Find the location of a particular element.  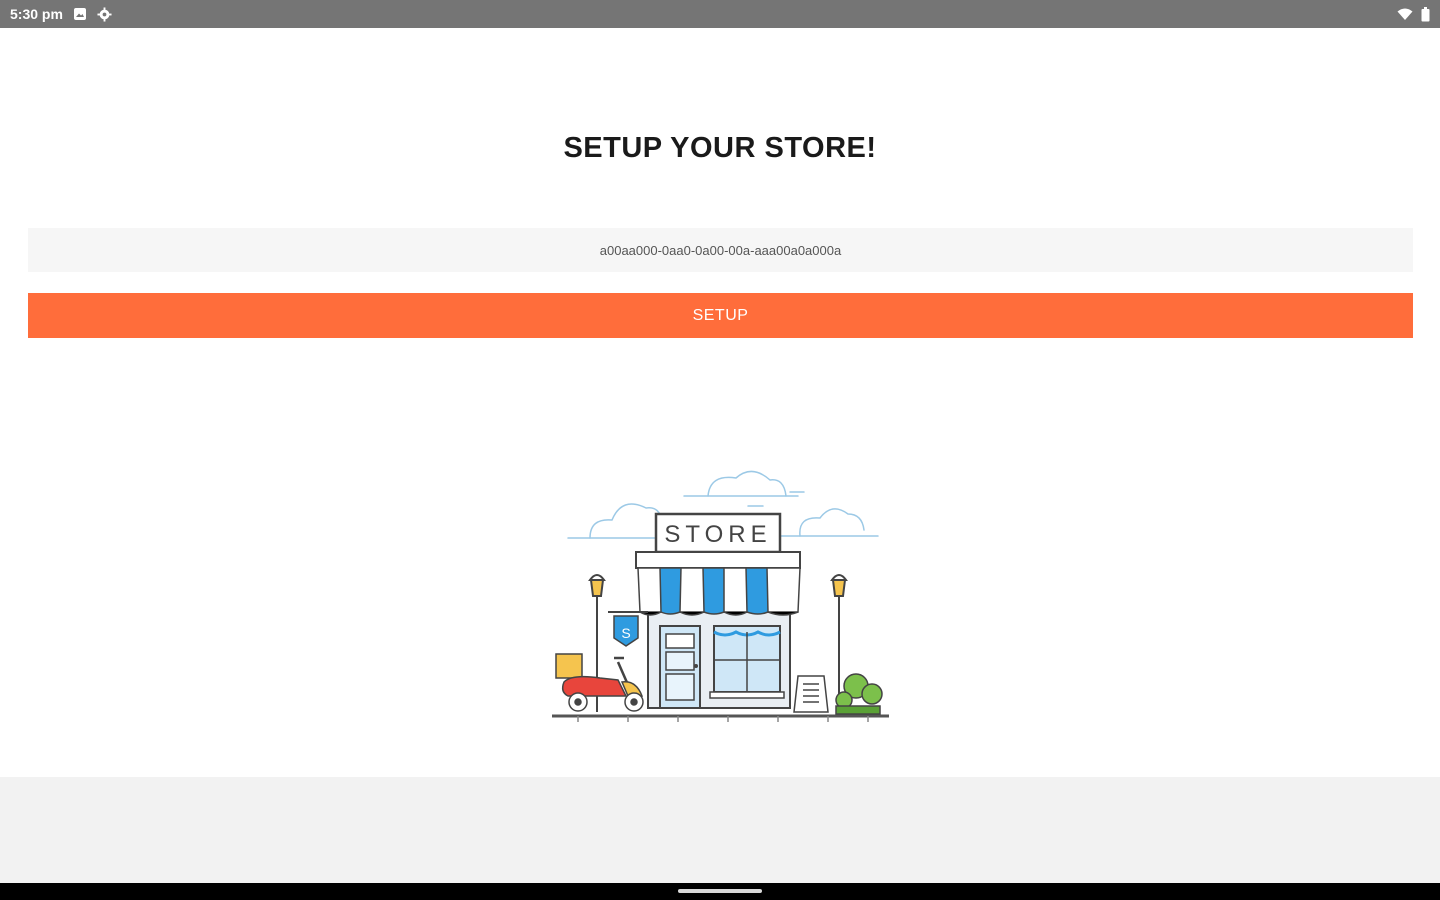

footer-area is located at coordinates (720, 830).